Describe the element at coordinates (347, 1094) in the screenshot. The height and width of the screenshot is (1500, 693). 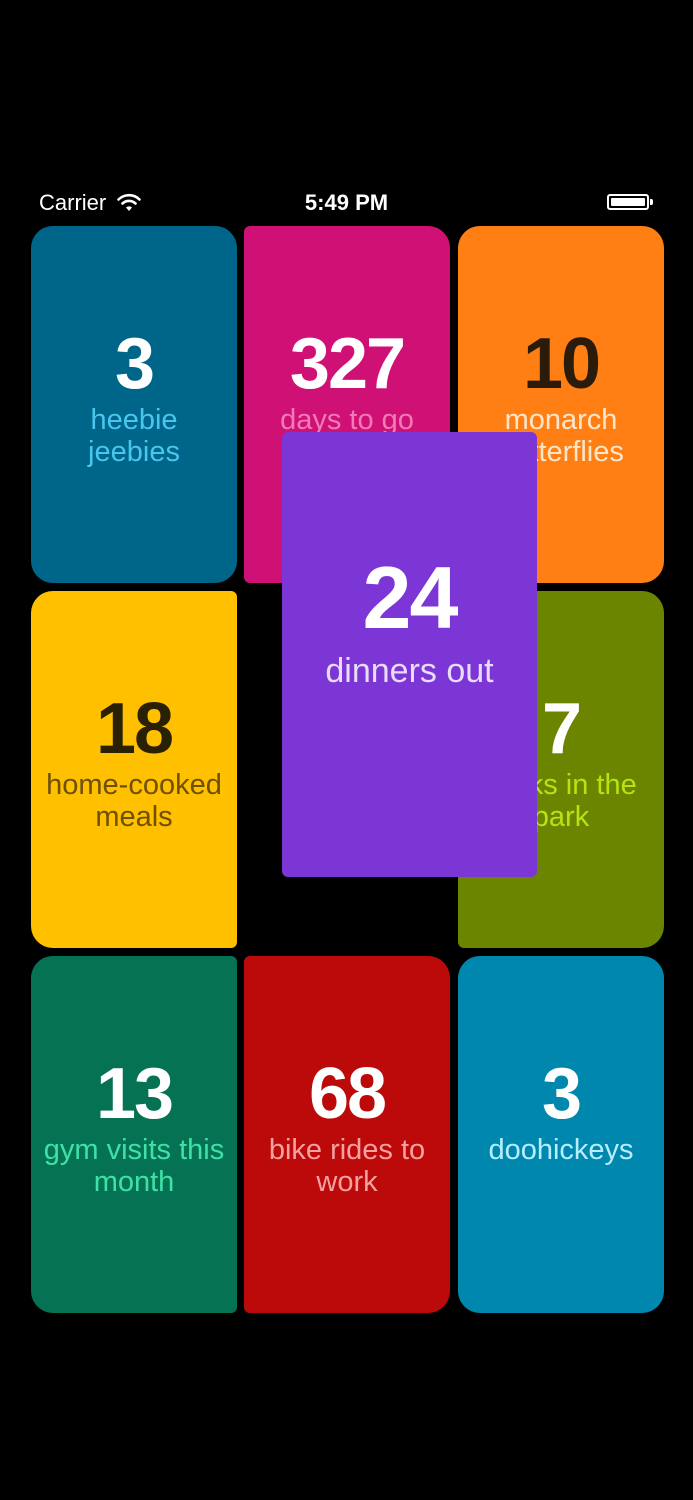
I see `tile-number: 68` at that location.